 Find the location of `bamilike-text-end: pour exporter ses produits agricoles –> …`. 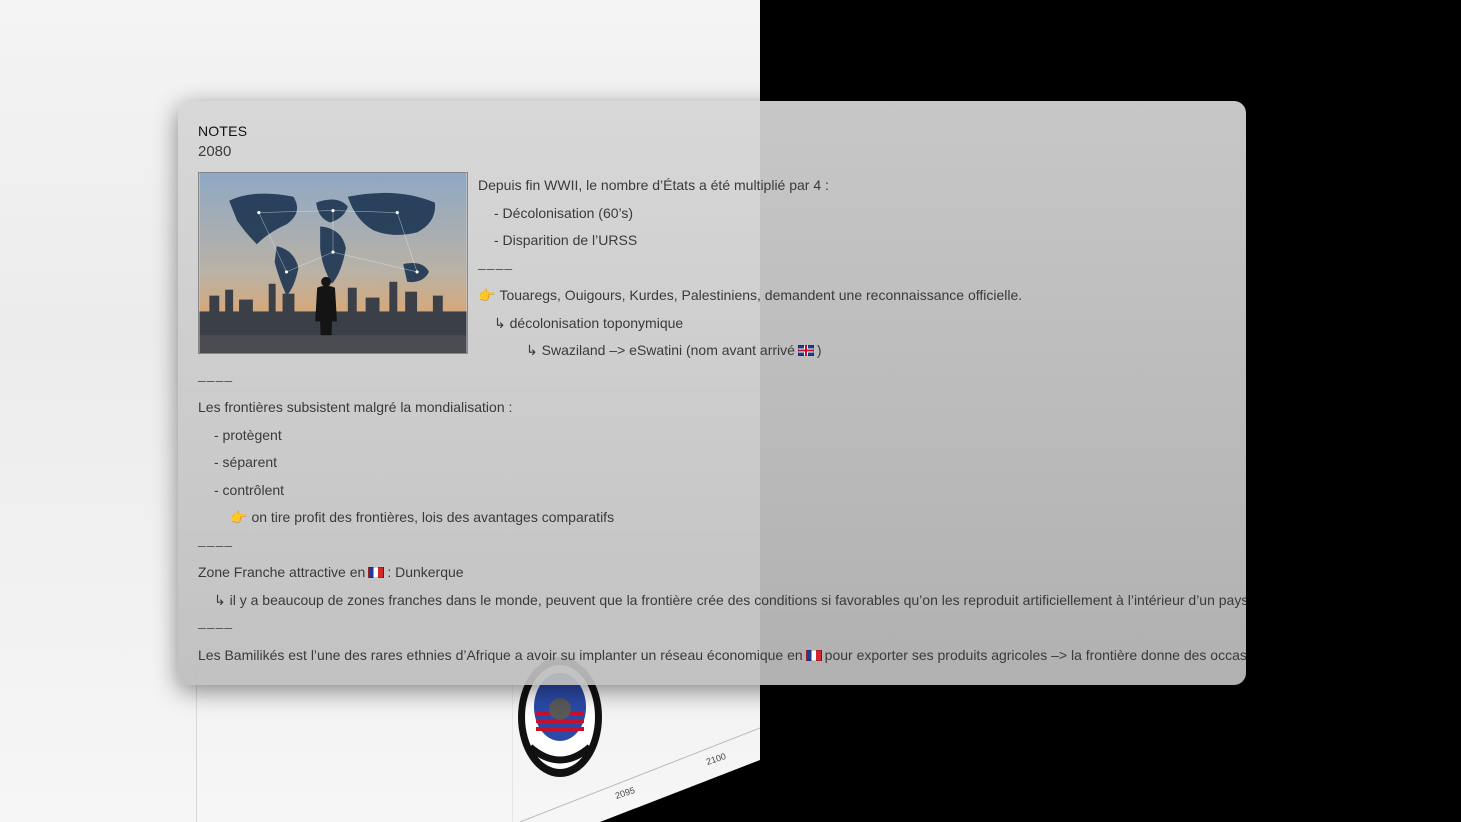

bamilike-text-end: pour exporter ses produits agricoles –> … is located at coordinates (1035, 654).